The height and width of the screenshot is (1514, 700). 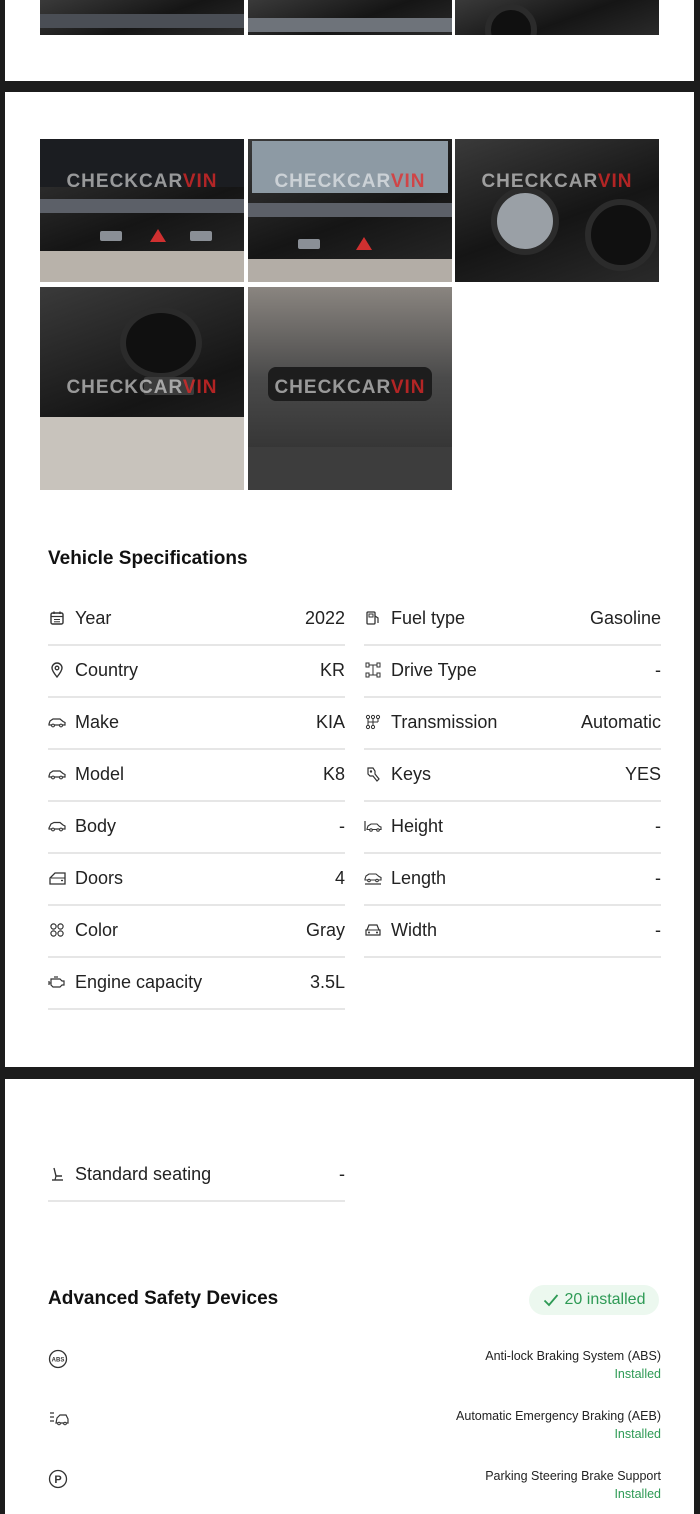 I want to click on spec-row-year: Year 2022, so click(x=196, y=619).